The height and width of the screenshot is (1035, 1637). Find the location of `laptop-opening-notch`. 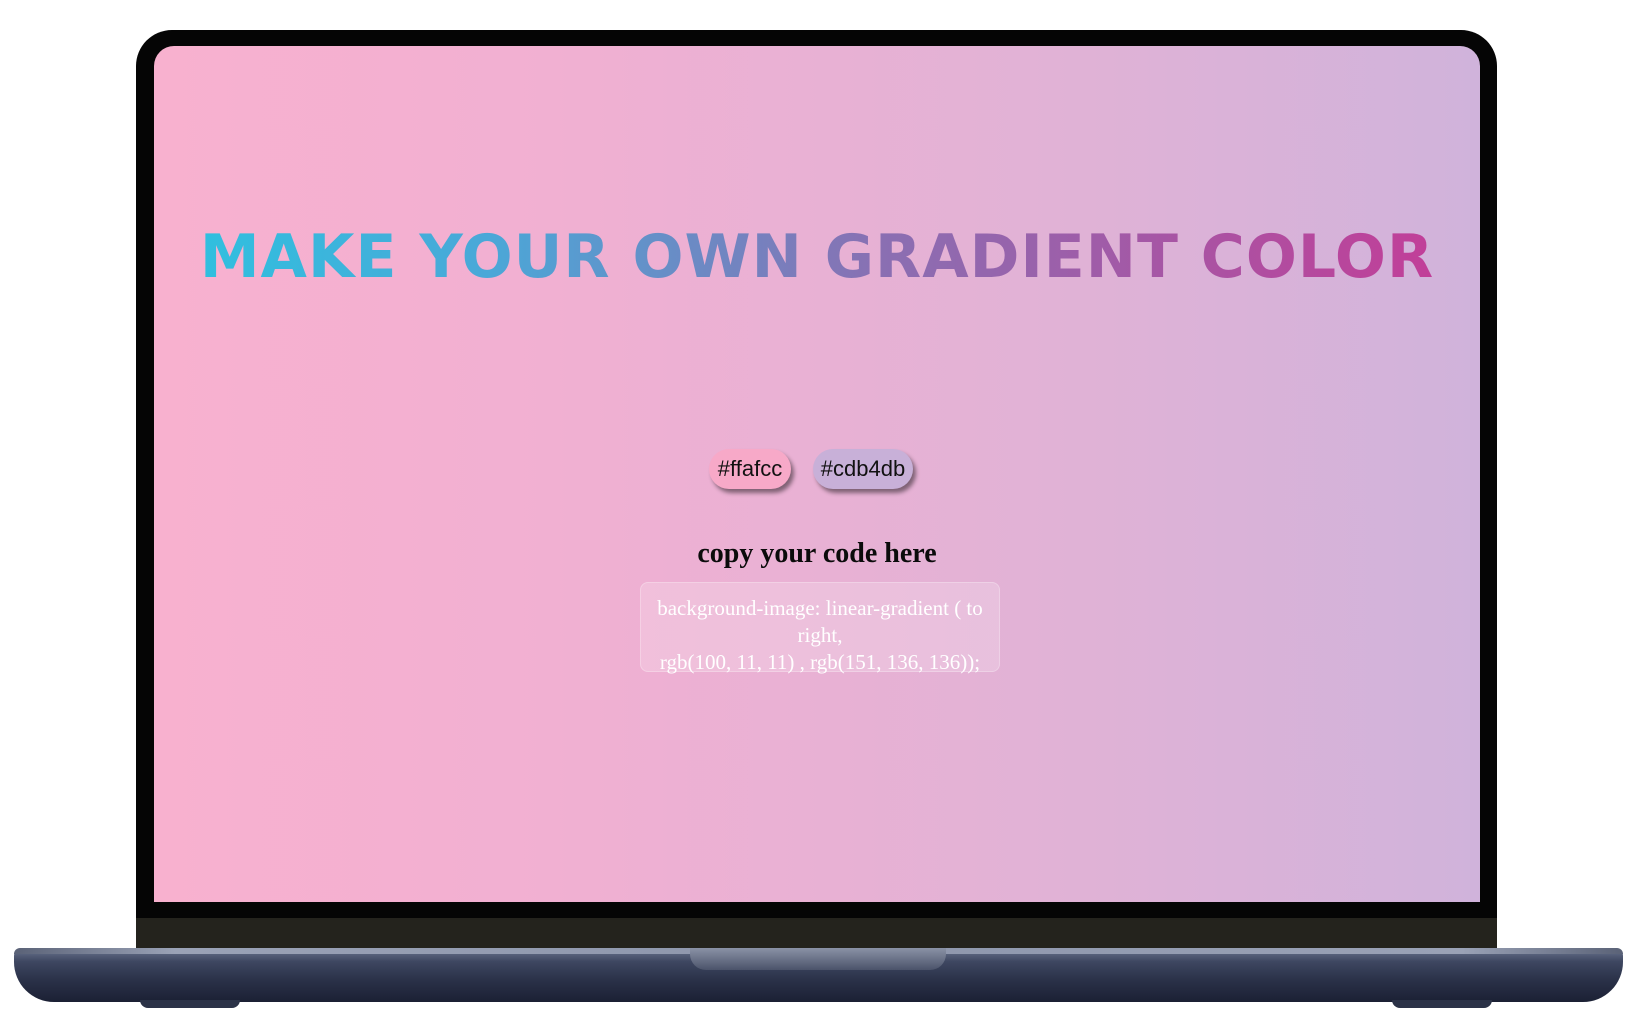

laptop-opening-notch is located at coordinates (818, 959).